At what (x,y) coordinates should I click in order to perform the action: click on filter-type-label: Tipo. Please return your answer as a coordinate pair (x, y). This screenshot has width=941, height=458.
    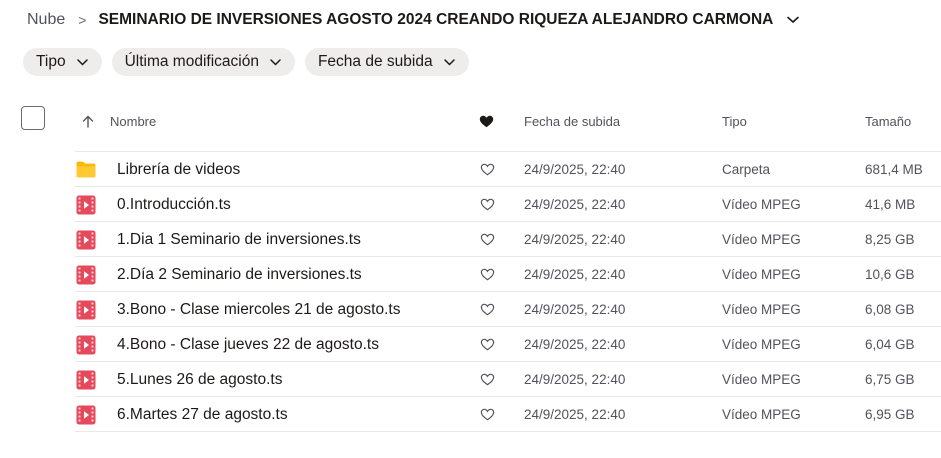
    Looking at the image, I should click on (51, 61).